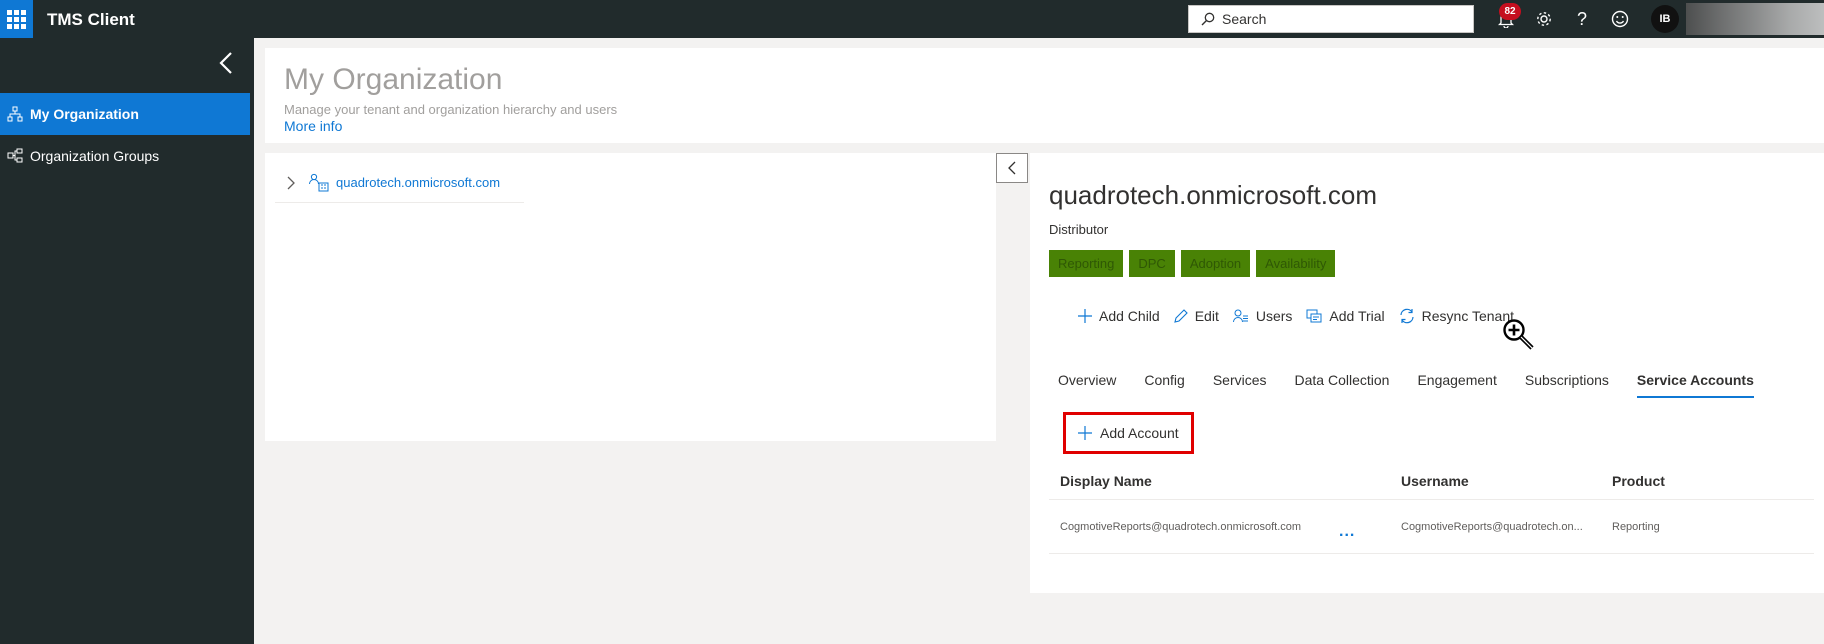 This screenshot has width=1824, height=644. I want to click on gear-icon, so click(1544, 19).